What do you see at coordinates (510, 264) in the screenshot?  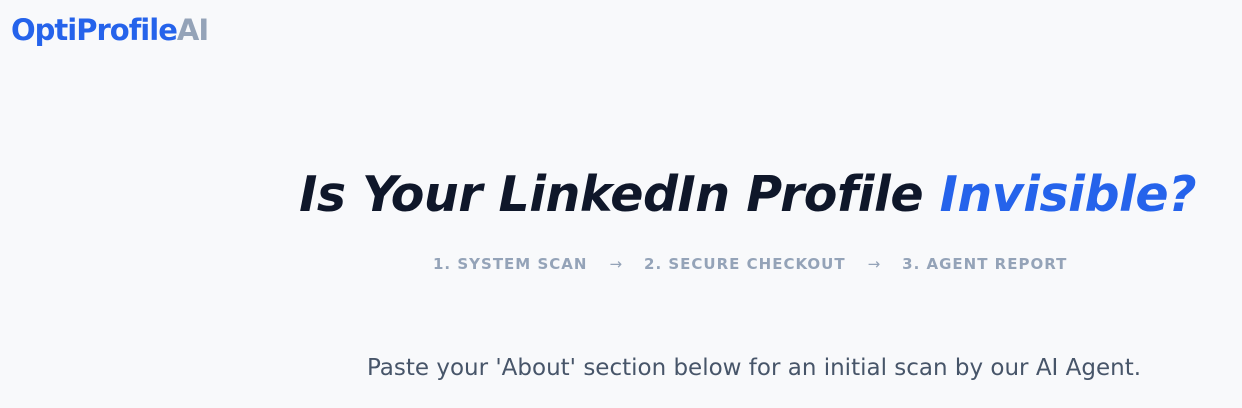 I see `step-system-scan: 1. SYSTEM SCAN` at bounding box center [510, 264].